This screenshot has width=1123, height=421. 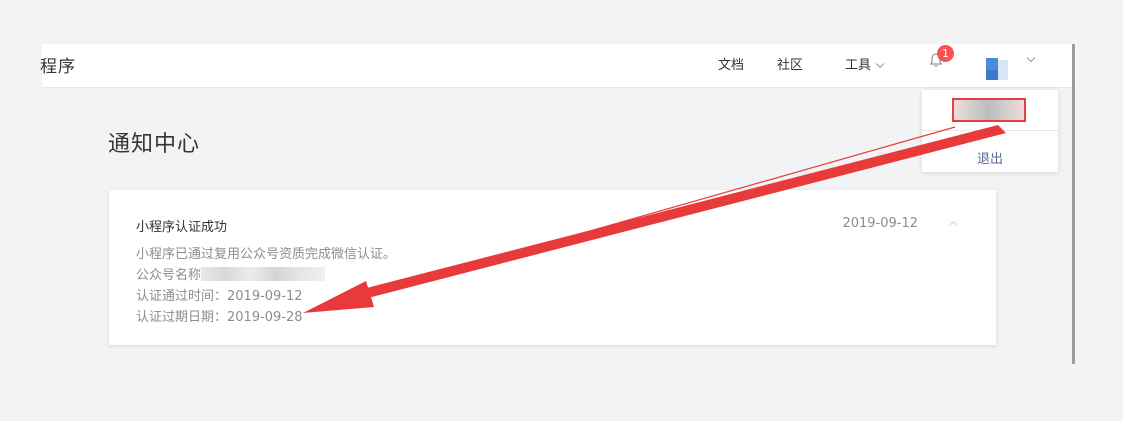 I want to click on passed-time-value: 2019-09-12, so click(x=265, y=296).